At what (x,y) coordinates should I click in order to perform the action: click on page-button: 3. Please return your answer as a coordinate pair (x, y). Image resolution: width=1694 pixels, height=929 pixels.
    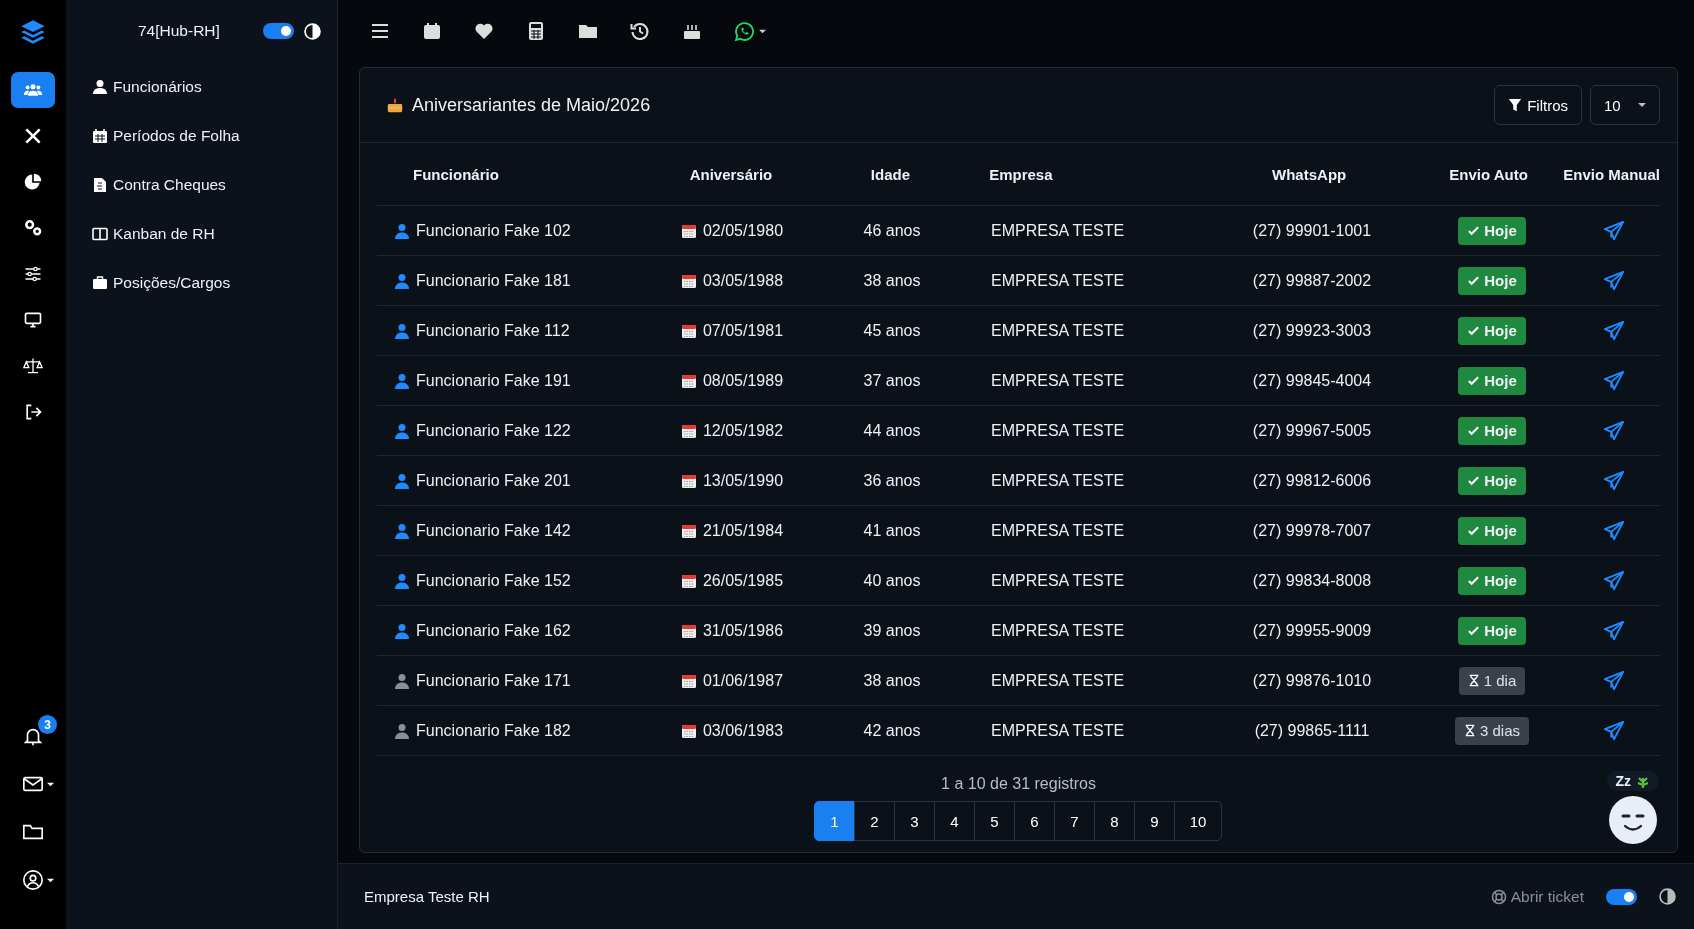
    Looking at the image, I should click on (914, 821).